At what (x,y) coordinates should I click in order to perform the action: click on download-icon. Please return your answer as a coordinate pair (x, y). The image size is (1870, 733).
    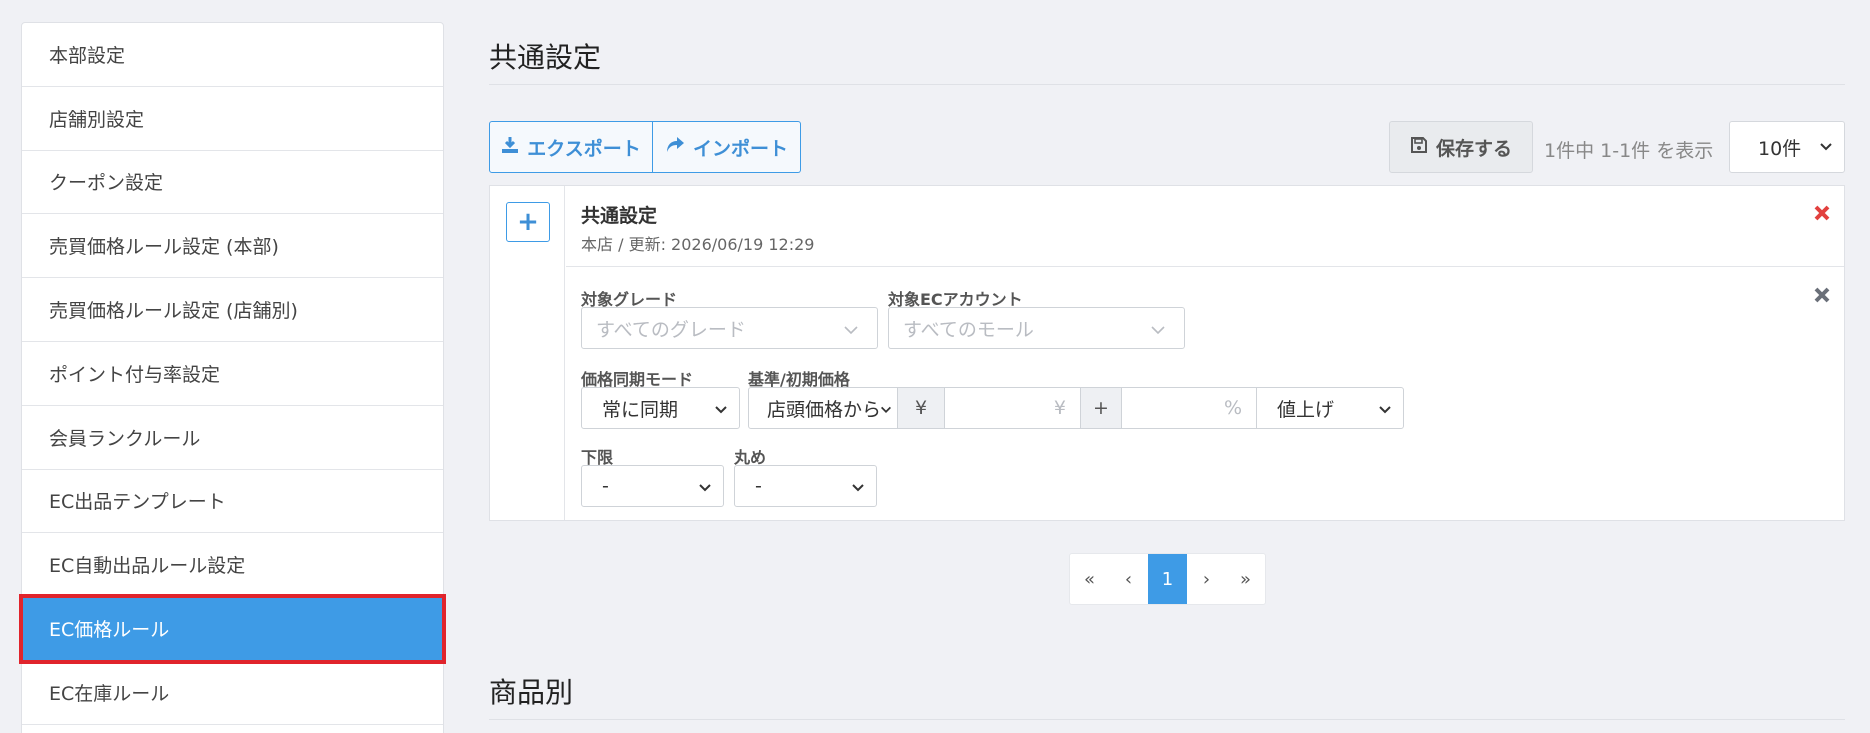
    Looking at the image, I should click on (510, 147).